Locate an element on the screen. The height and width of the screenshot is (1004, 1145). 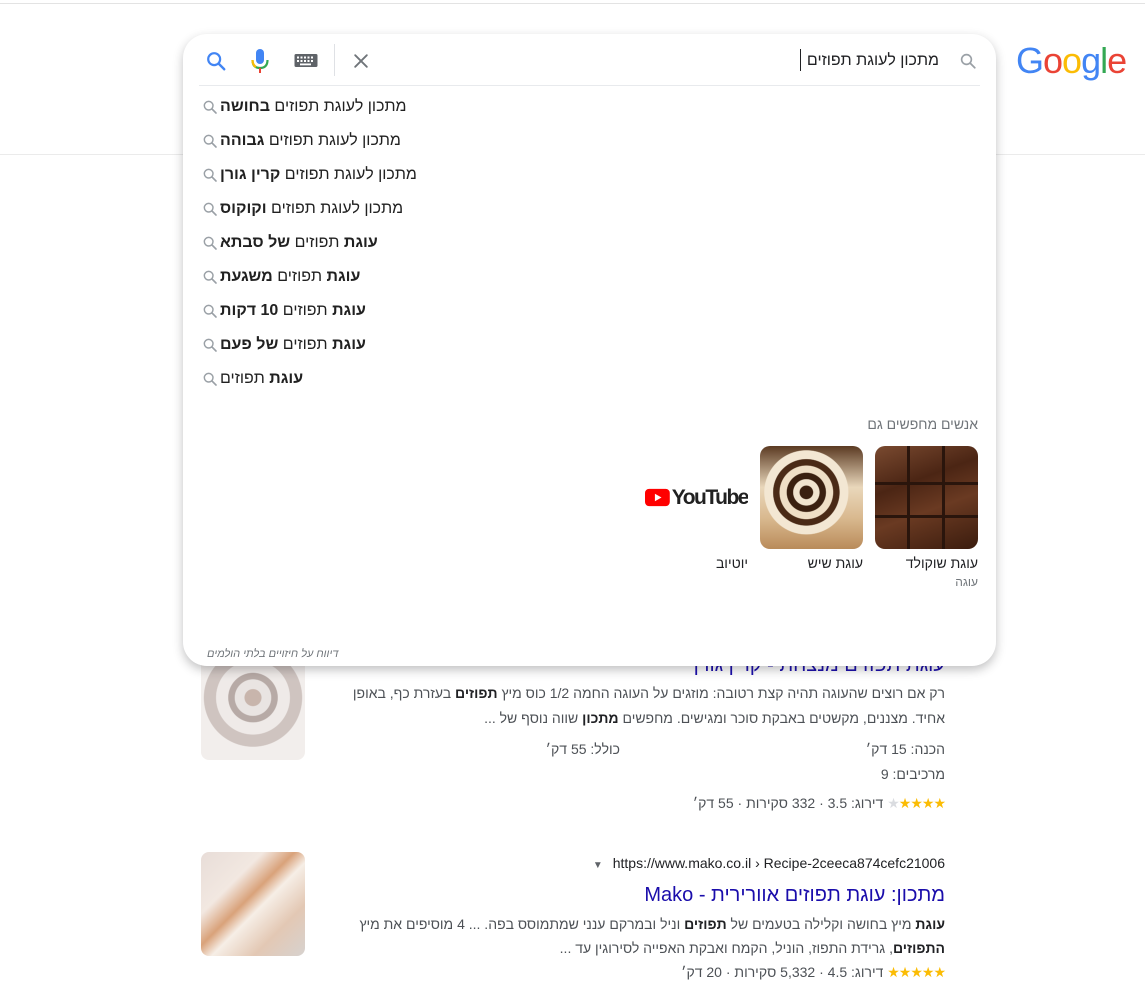
suggestion-bold: וקוקוס is located at coordinates (243, 208).